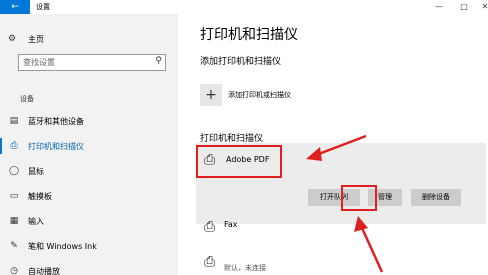 The width and height of the screenshot is (488, 275). Describe the element at coordinates (464, 7) in the screenshot. I see `maximize-button: □` at that location.